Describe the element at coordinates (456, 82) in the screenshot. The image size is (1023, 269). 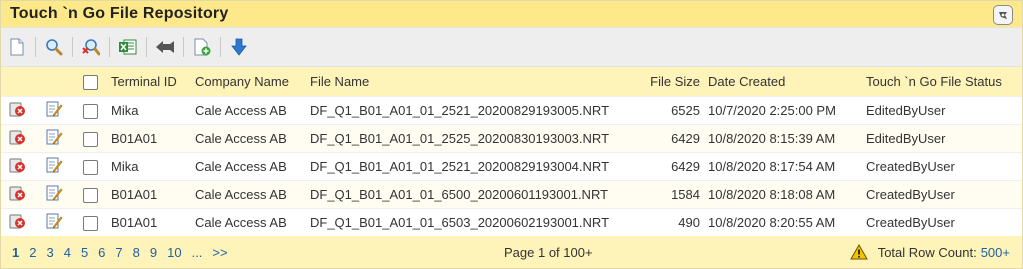
I see `column-header-file-name: File Name` at that location.